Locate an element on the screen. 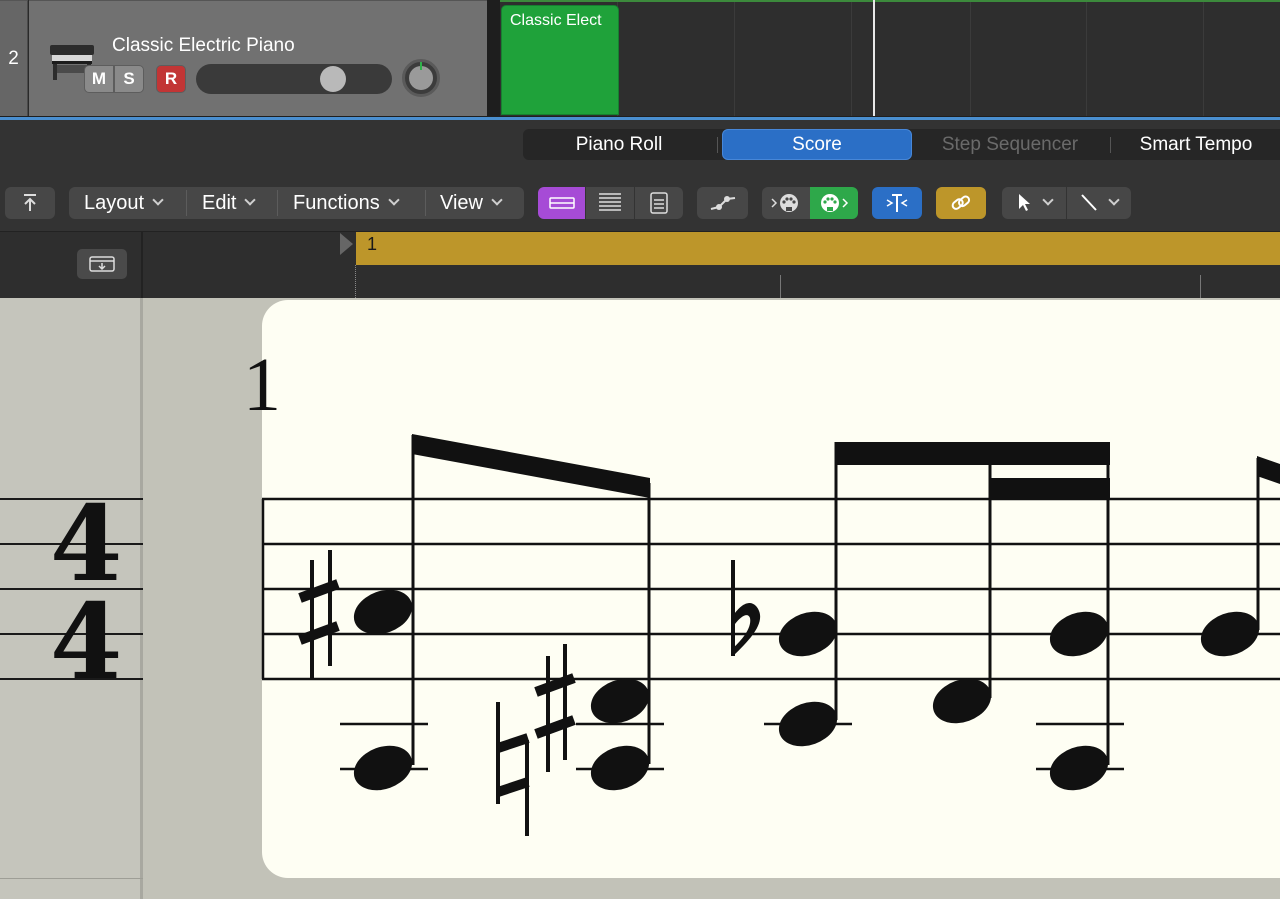 The image size is (1280, 899). tab-smart-tempo: Smart Tempo is located at coordinates (1196, 144).